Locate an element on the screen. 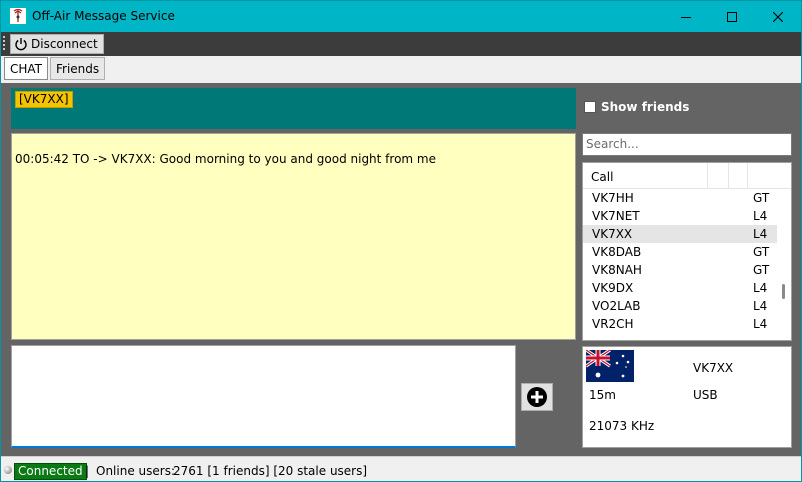 This screenshot has width=802, height=482. online-users-count: 2761 [1 friends] [20 stale users] is located at coordinates (270, 471).